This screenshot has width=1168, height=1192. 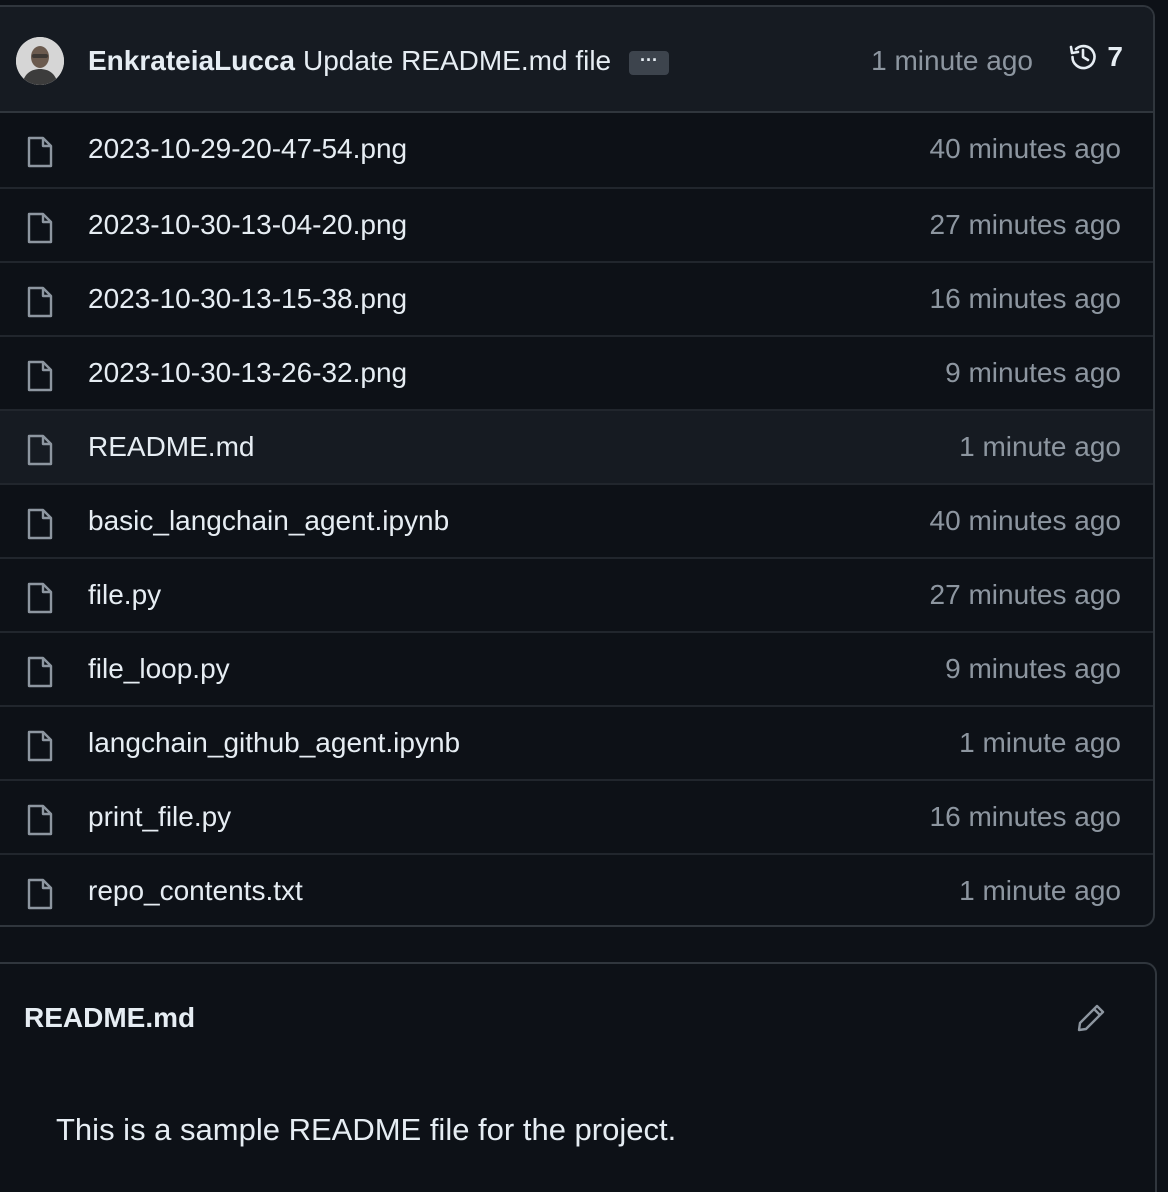 What do you see at coordinates (40, 61) in the screenshot?
I see `avatar` at bounding box center [40, 61].